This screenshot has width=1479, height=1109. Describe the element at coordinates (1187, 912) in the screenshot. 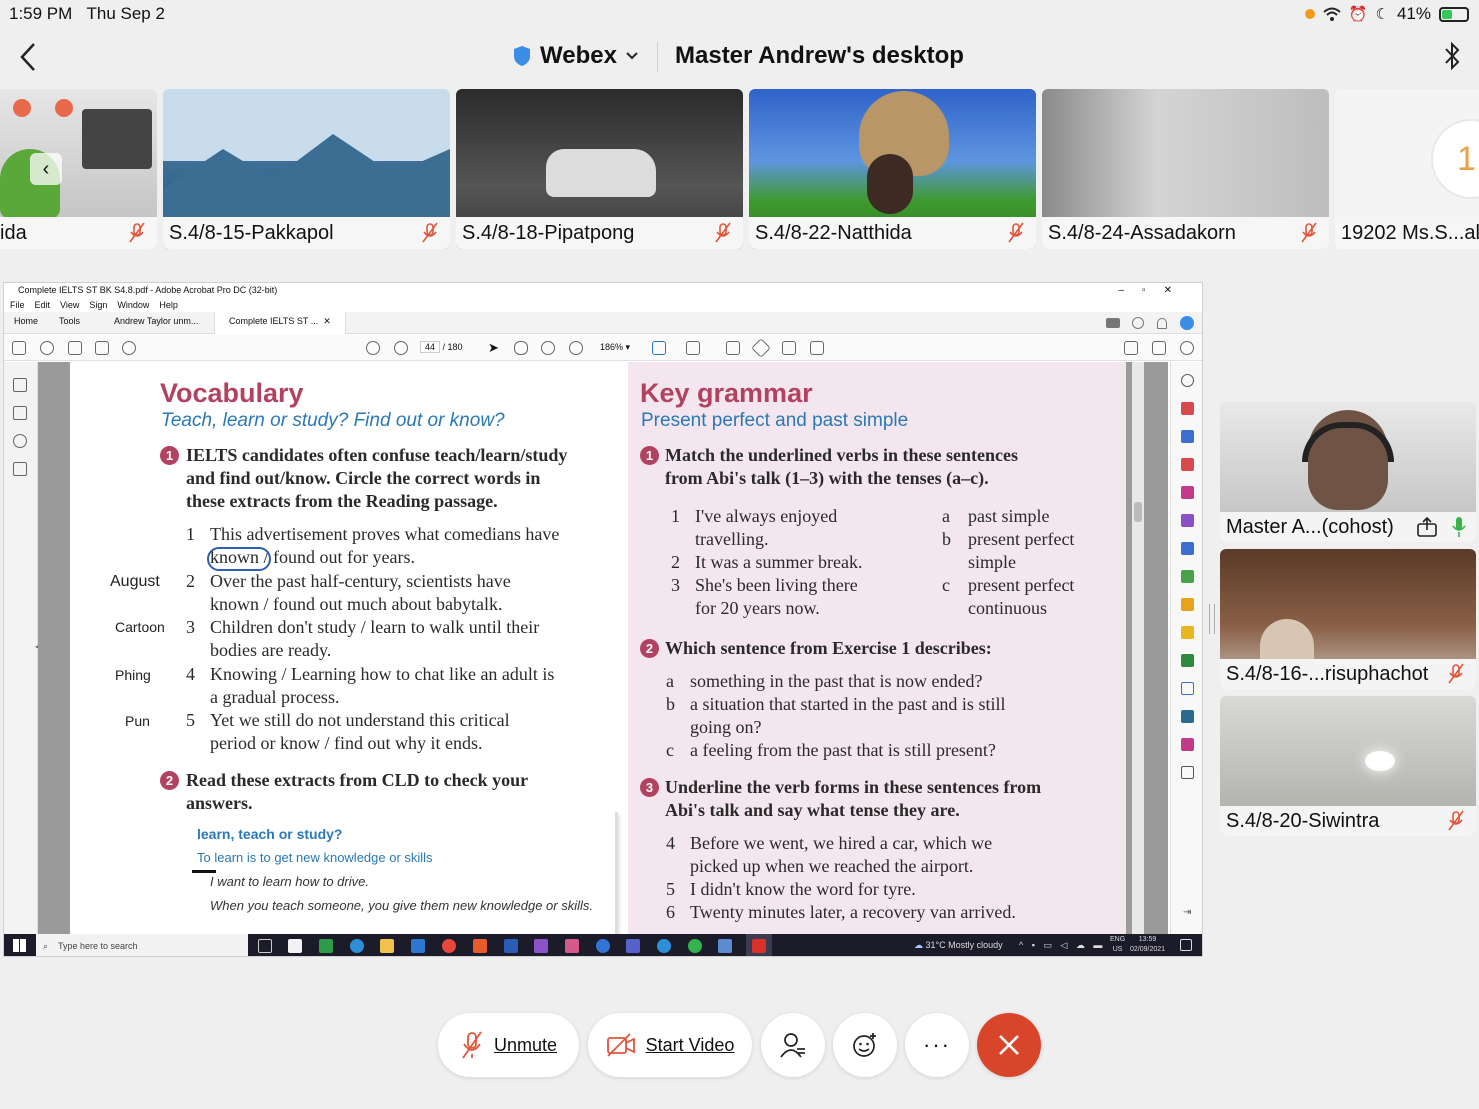

I see `collapse-right-icon: ⇥` at that location.